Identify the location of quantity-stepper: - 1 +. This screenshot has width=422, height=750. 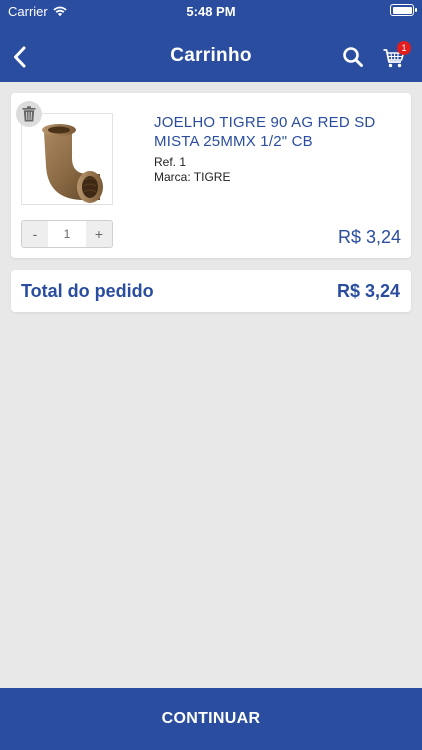
(67, 234).